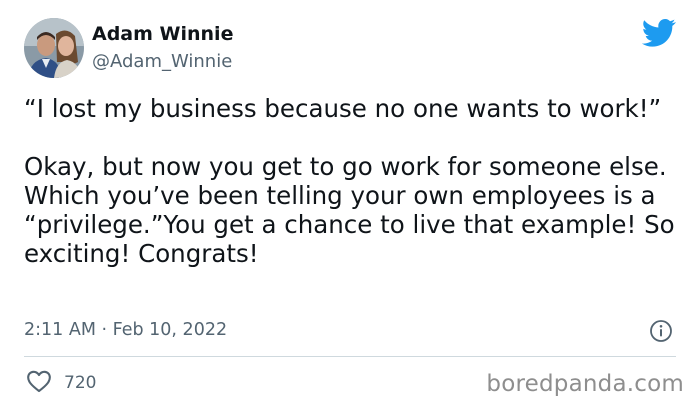  What do you see at coordinates (661, 331) in the screenshot?
I see `info-icon` at bounding box center [661, 331].